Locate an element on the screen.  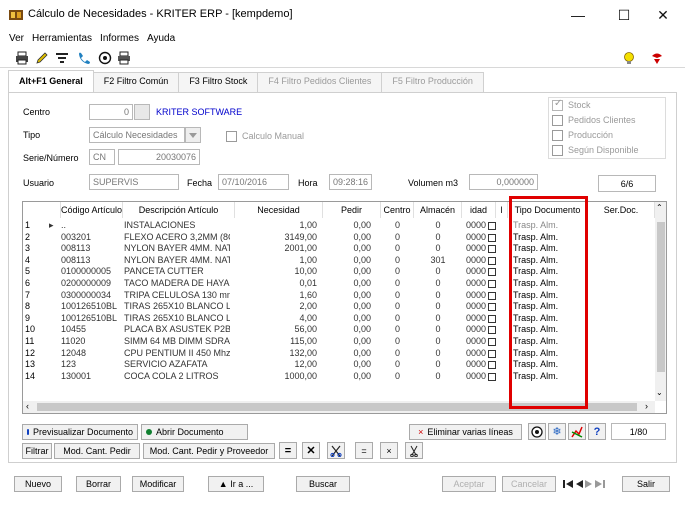
fecha-input: 07/10/2016 is located at coordinates (253, 182).